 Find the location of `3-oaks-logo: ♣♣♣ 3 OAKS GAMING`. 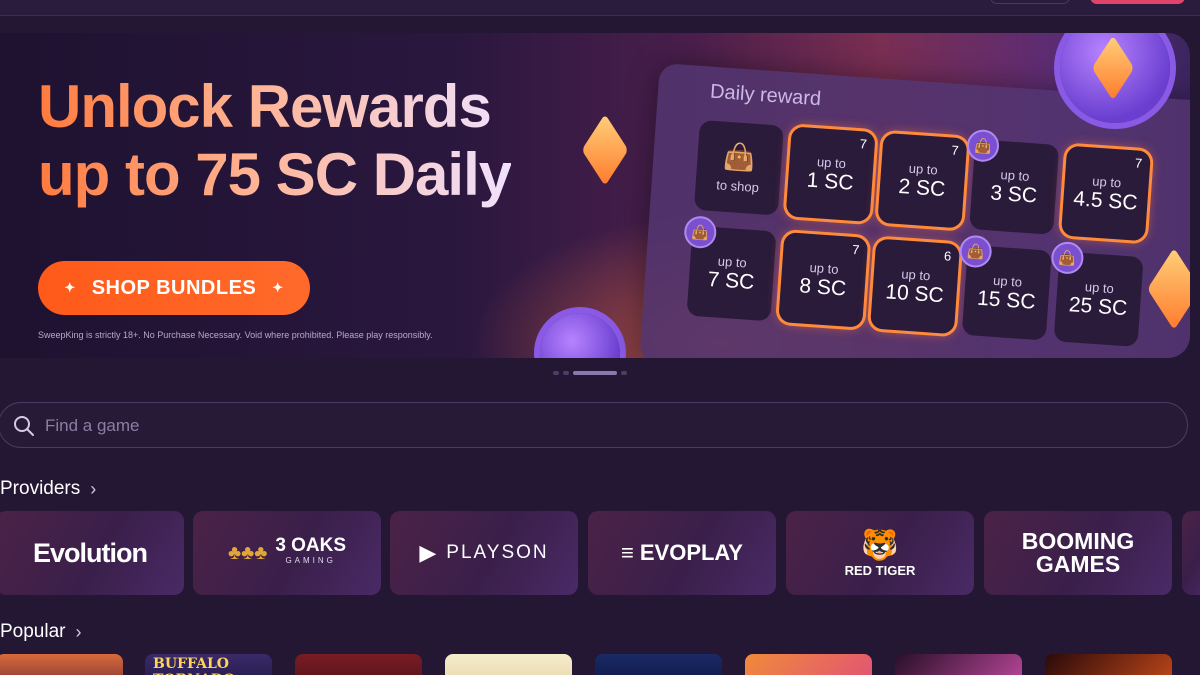

3-oaks-logo: ♣♣♣ 3 OAKS GAMING is located at coordinates (287, 551).